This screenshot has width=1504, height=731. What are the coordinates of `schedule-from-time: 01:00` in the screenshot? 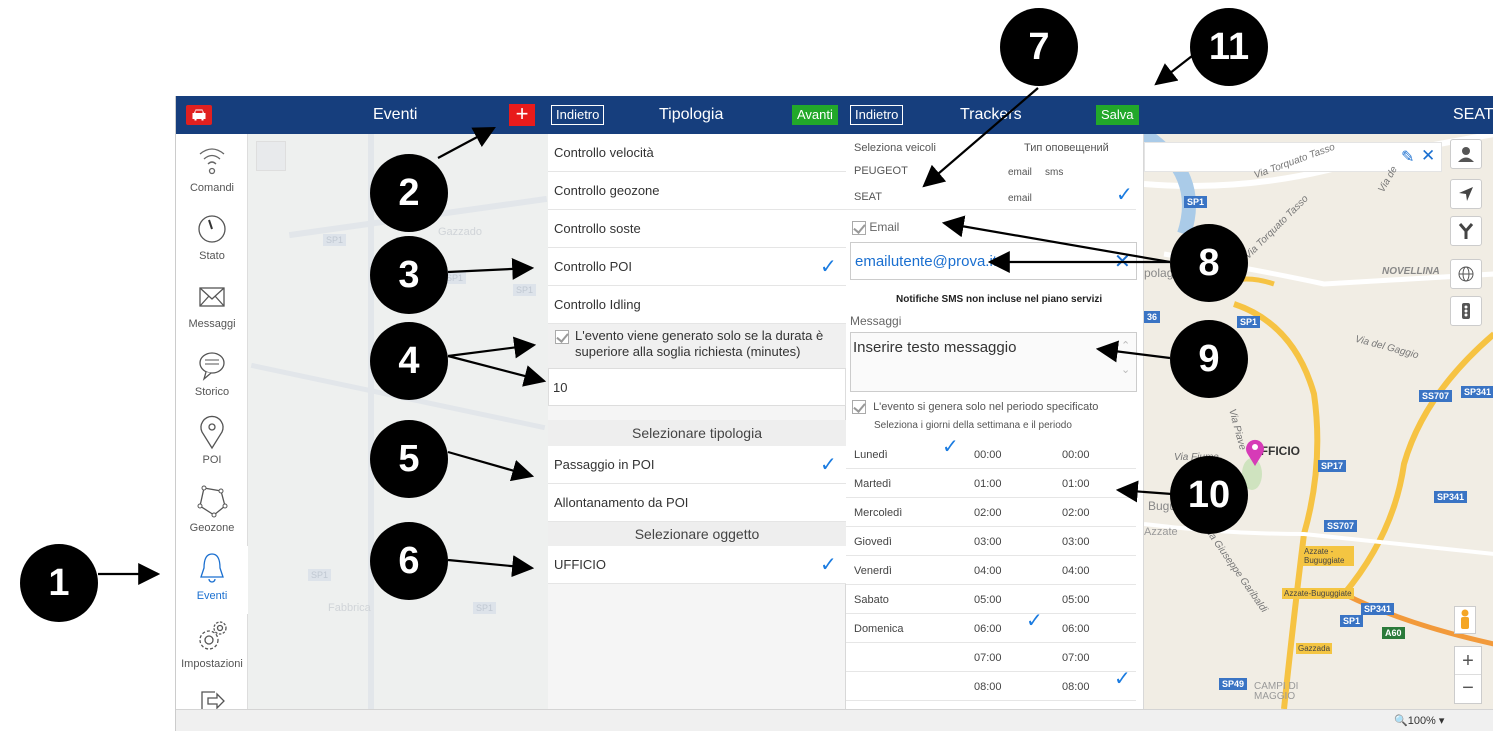 It's located at (988, 484).